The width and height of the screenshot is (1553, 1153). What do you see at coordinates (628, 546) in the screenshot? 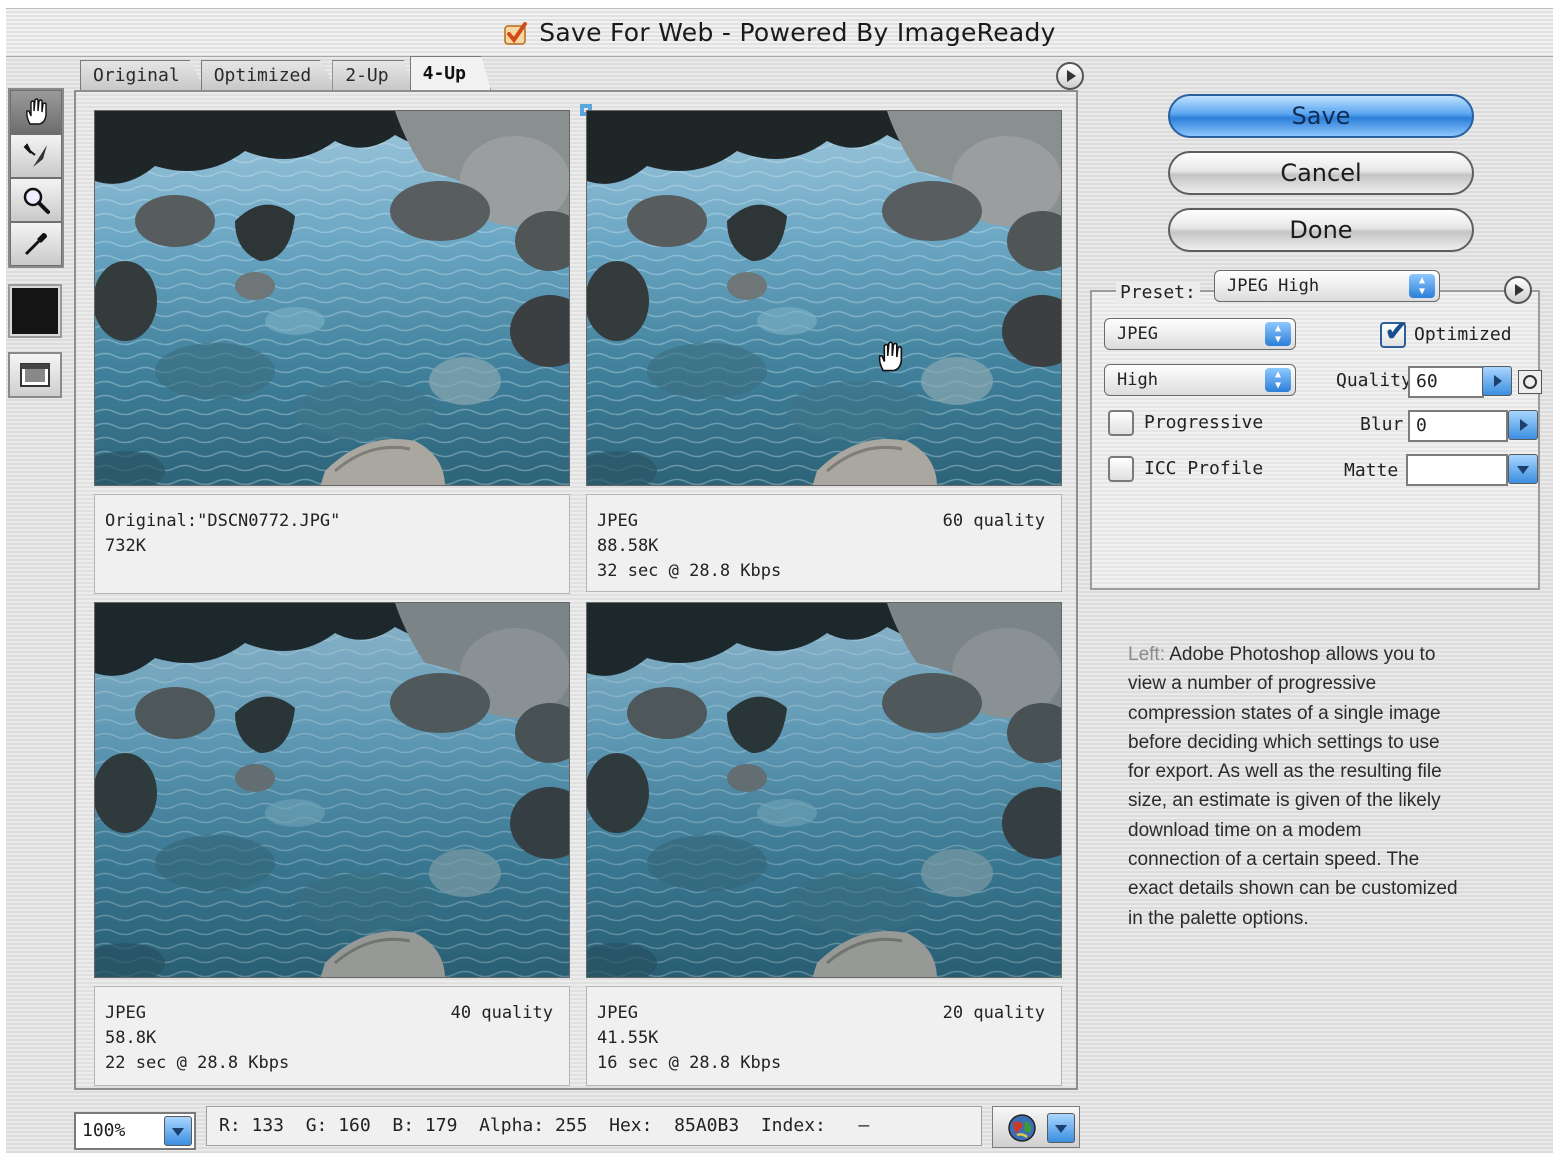
I see `pane-file-size: 88.58K` at bounding box center [628, 546].